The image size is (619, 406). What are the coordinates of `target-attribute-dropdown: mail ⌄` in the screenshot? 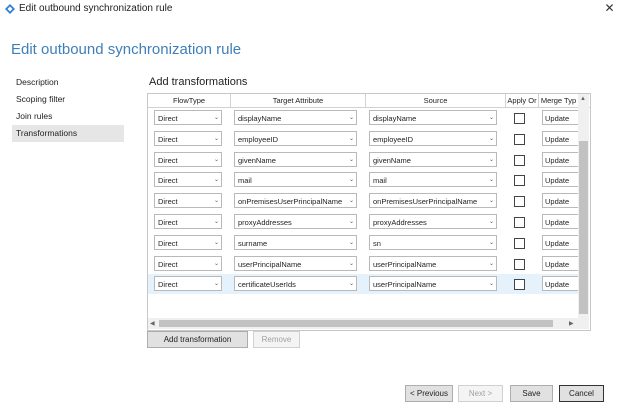 It's located at (295, 180).